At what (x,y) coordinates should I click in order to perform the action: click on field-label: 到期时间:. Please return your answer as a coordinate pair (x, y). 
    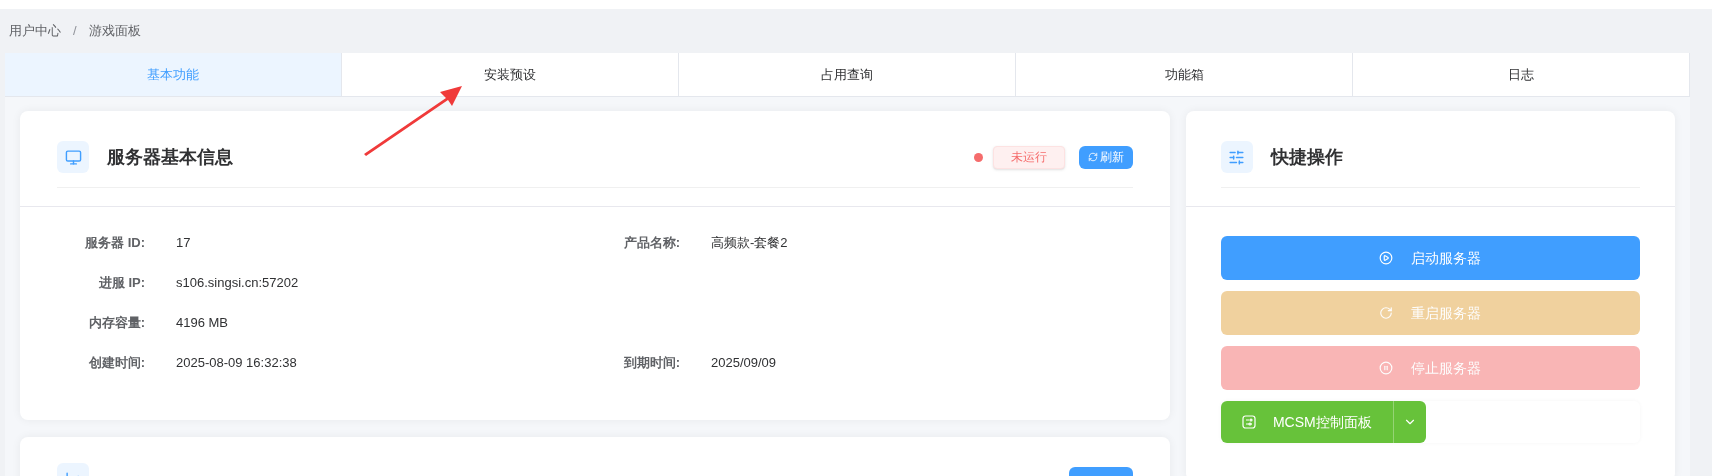
    Looking at the image, I should click on (651, 362).